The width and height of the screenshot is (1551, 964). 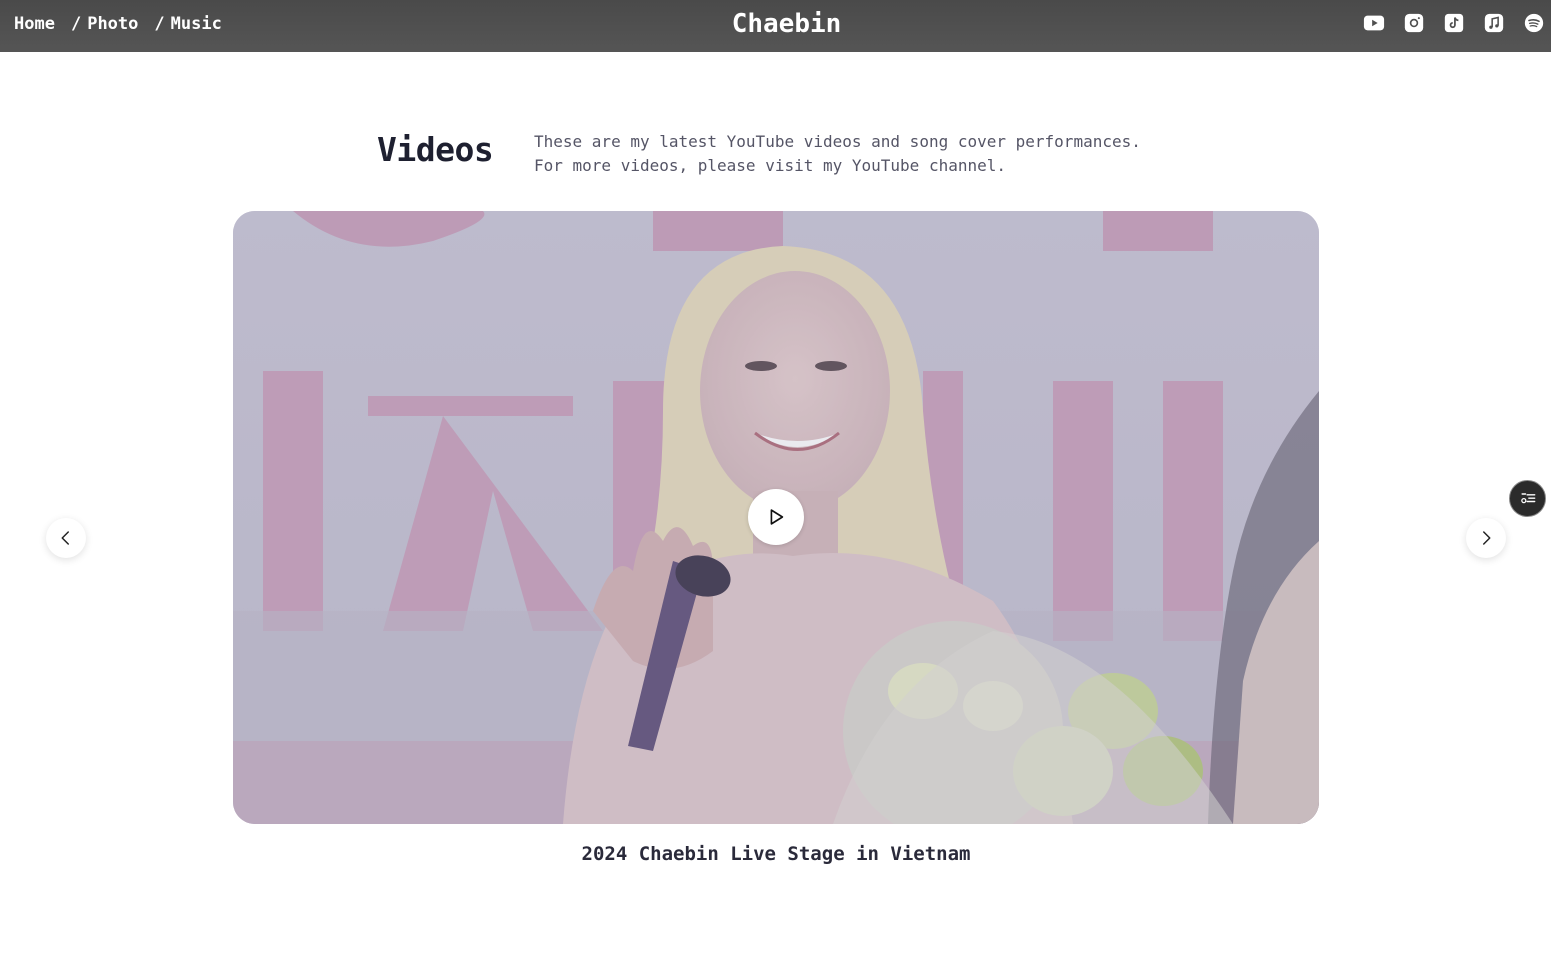 I want to click on breadcrumb-nav: Home / Photo / Music, so click(x=118, y=24).